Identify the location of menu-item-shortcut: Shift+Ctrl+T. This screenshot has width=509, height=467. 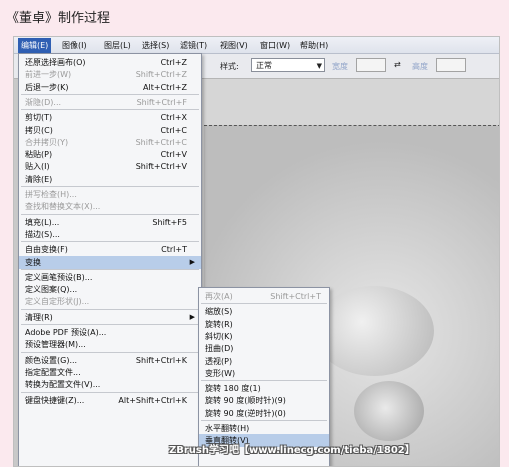
(295, 296).